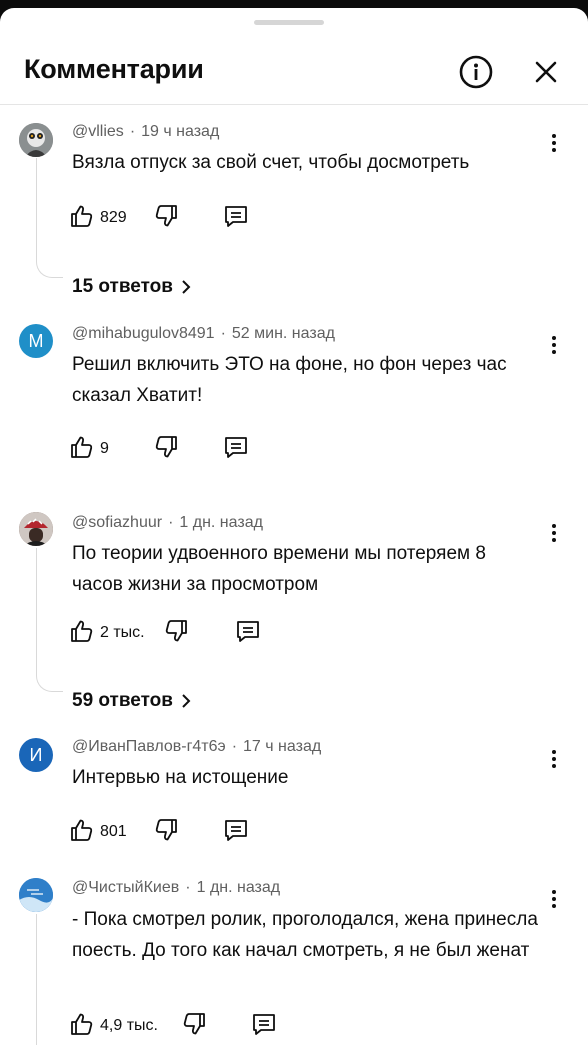 The height and width of the screenshot is (1045, 588). What do you see at coordinates (129, 1025) in the screenshot?
I see `like-count: 4,9 тыс.` at bounding box center [129, 1025].